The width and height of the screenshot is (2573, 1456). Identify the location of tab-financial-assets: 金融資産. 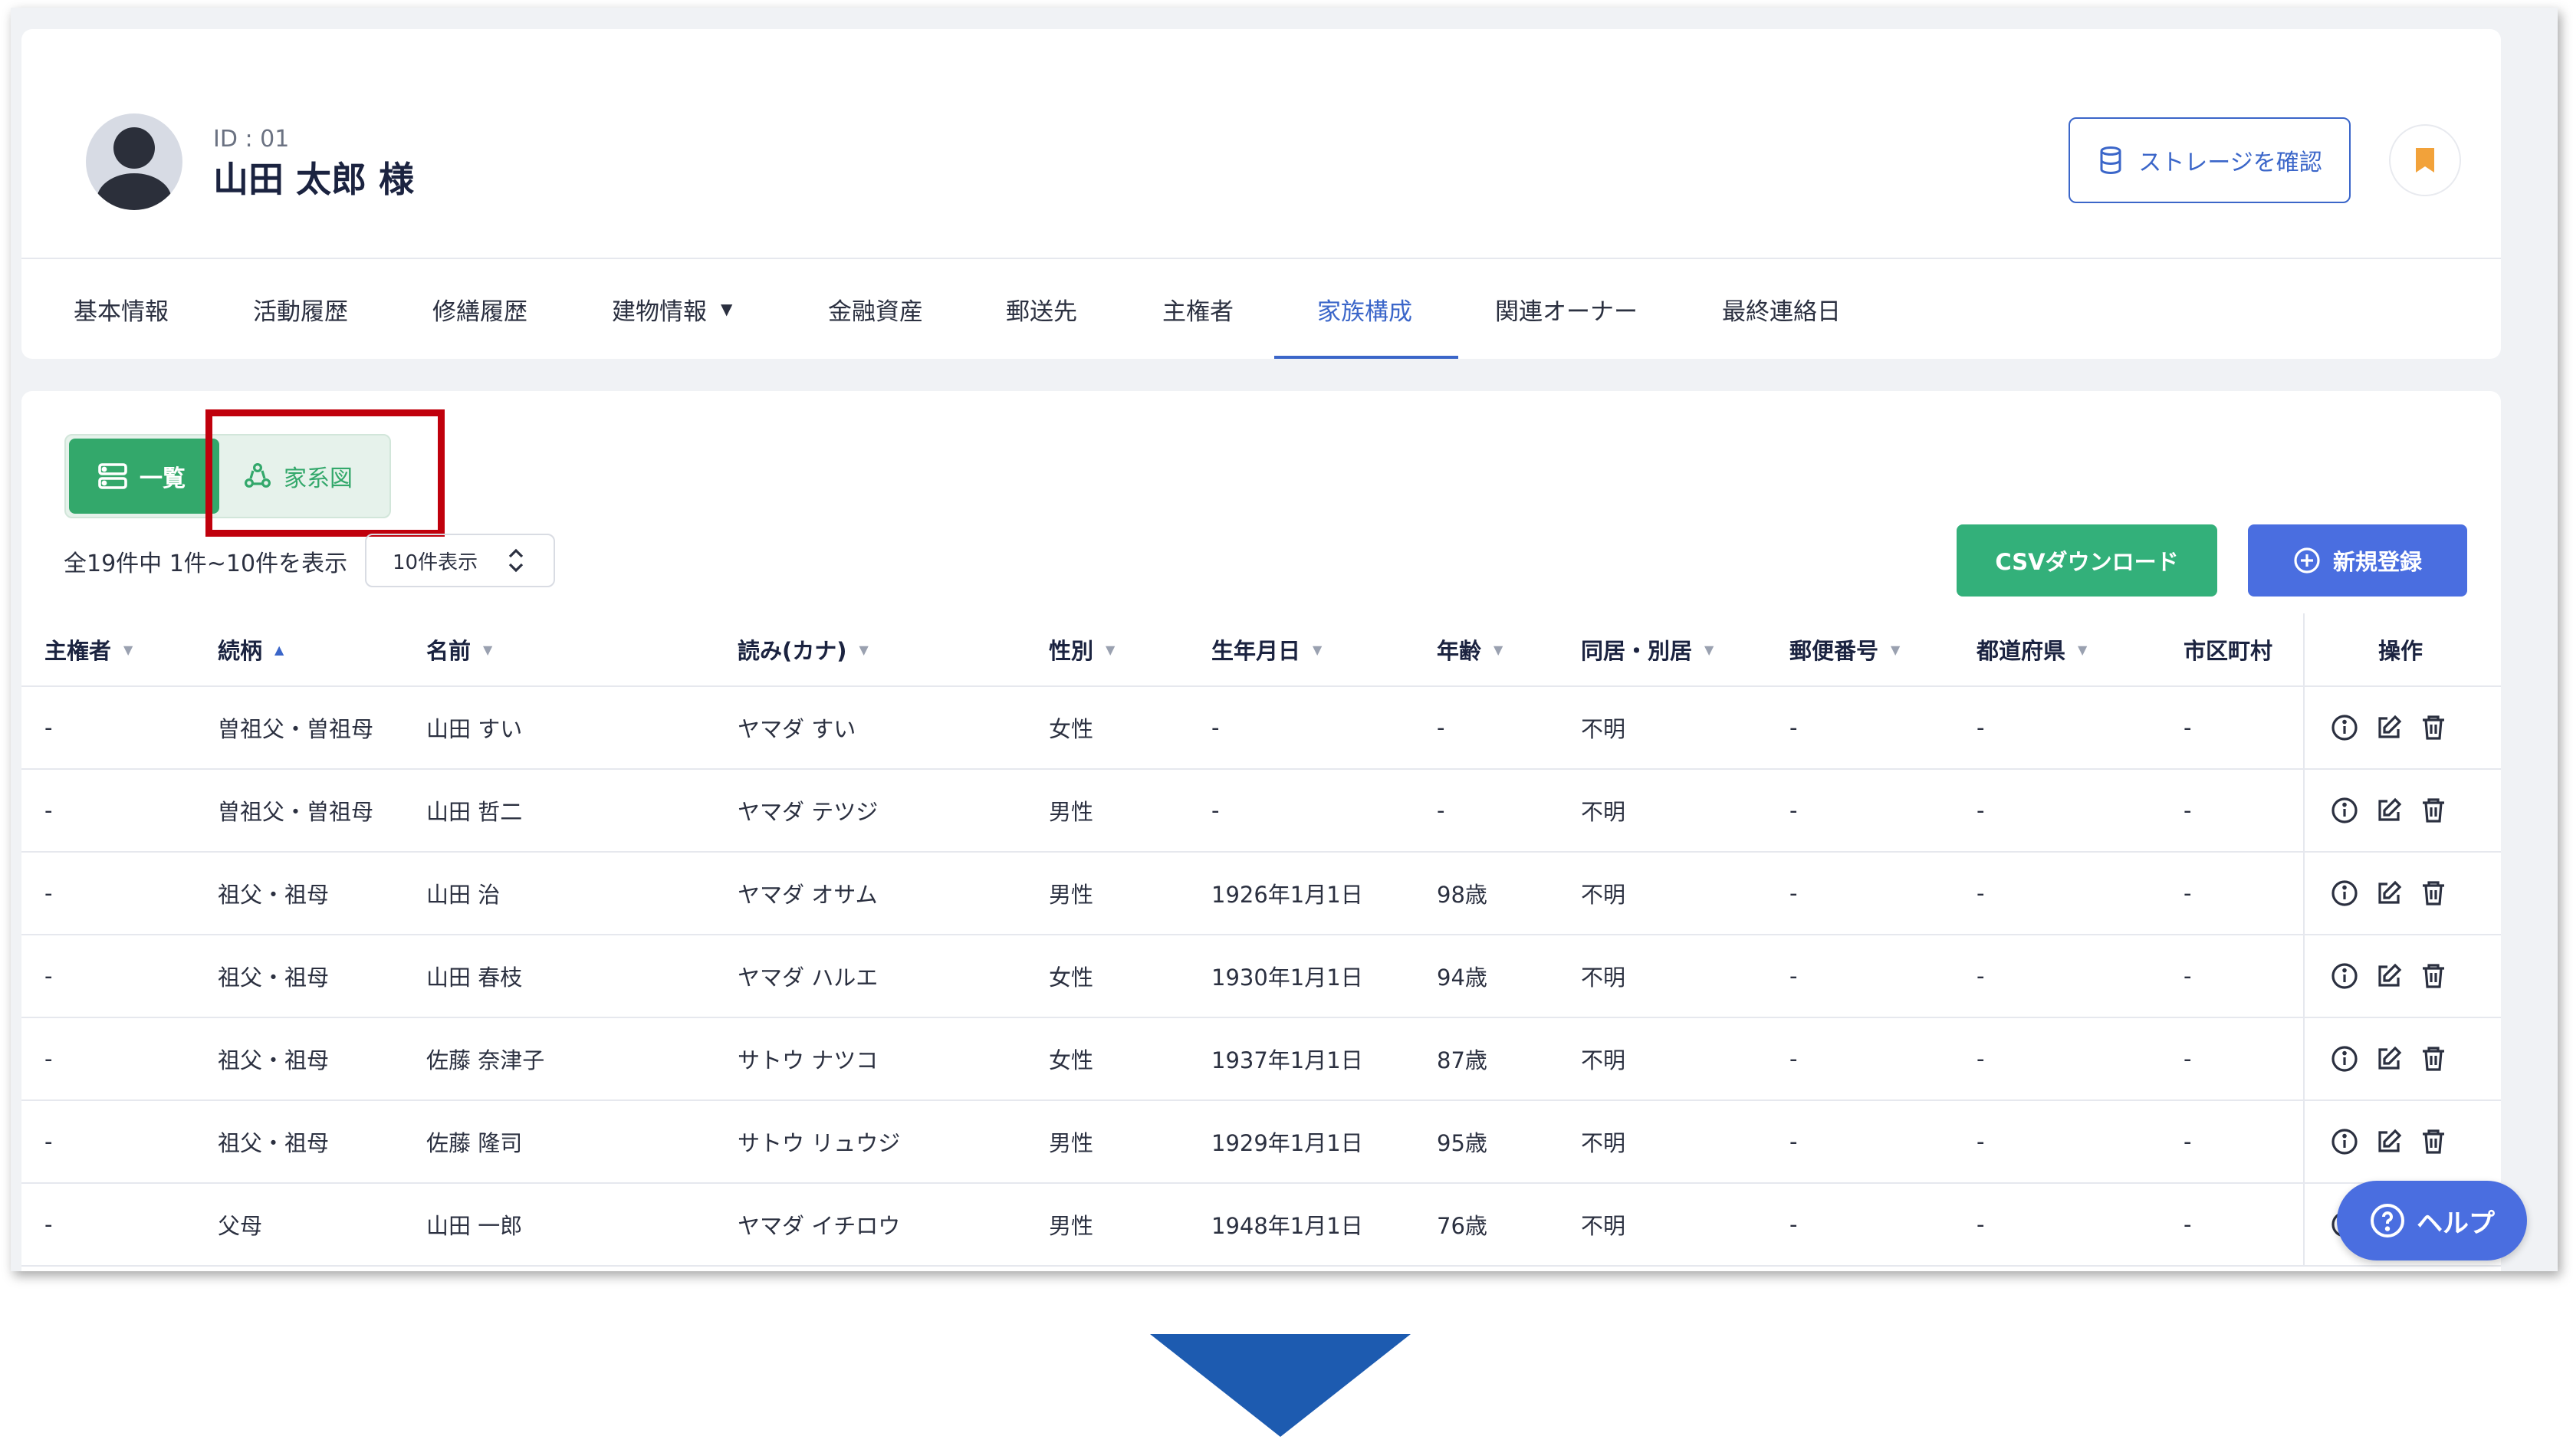
(875, 309).